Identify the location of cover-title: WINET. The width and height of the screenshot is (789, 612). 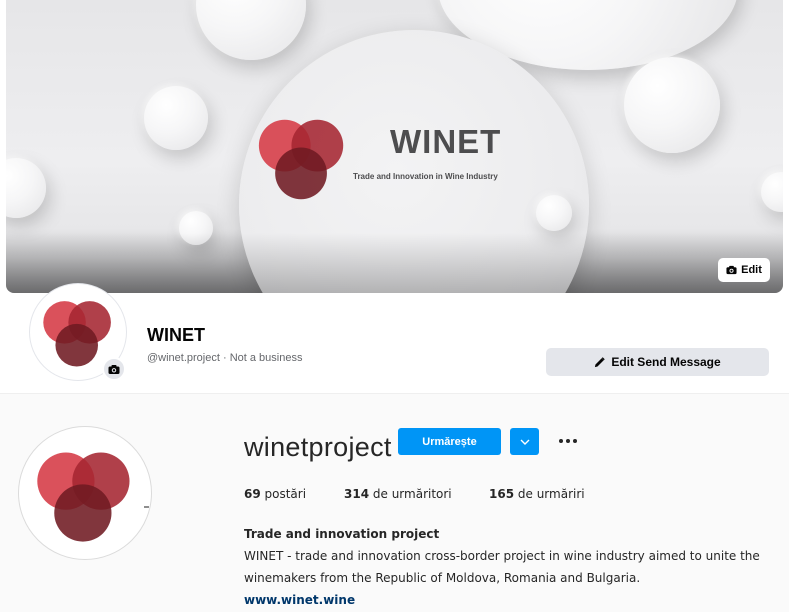
(446, 141).